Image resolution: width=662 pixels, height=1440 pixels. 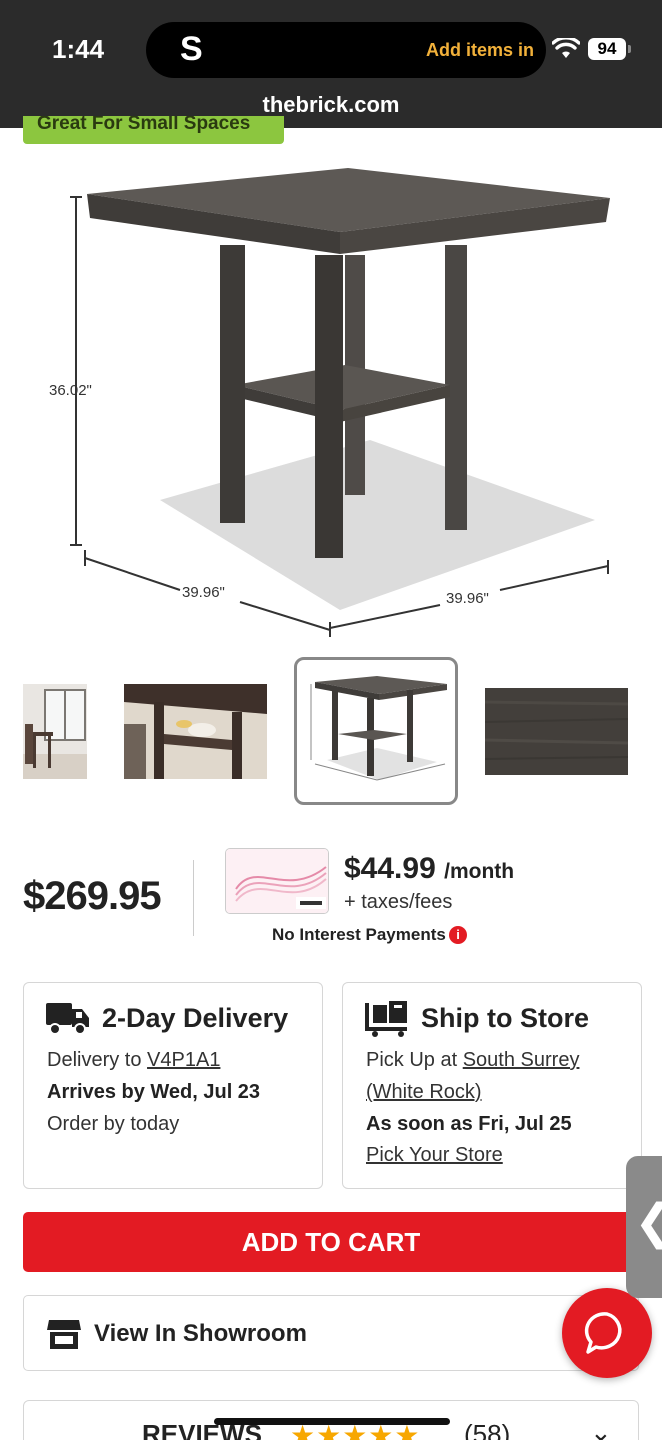 I want to click on pickup-prefix: Pick Up at, so click(x=412, y=1060).